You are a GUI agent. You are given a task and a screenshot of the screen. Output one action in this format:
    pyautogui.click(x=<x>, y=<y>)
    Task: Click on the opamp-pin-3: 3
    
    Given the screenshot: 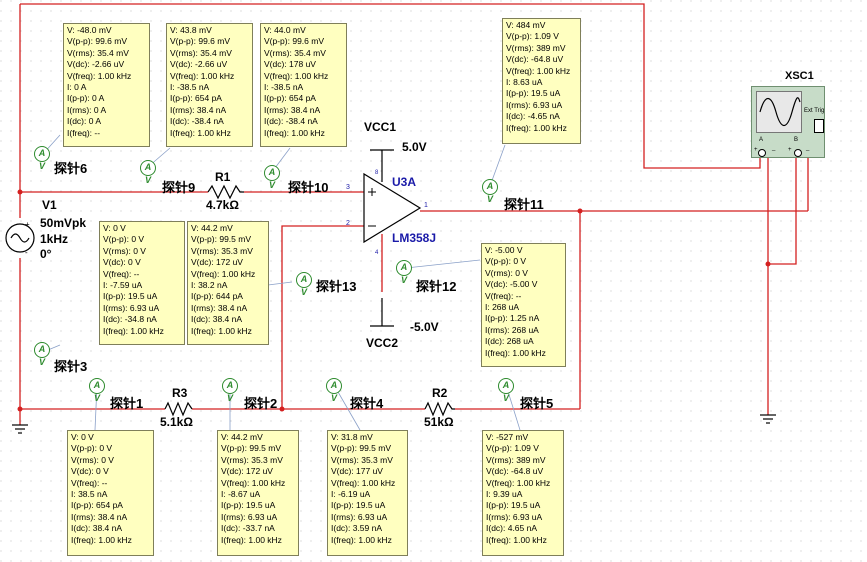 What is the action you would take?
    pyautogui.click(x=348, y=187)
    